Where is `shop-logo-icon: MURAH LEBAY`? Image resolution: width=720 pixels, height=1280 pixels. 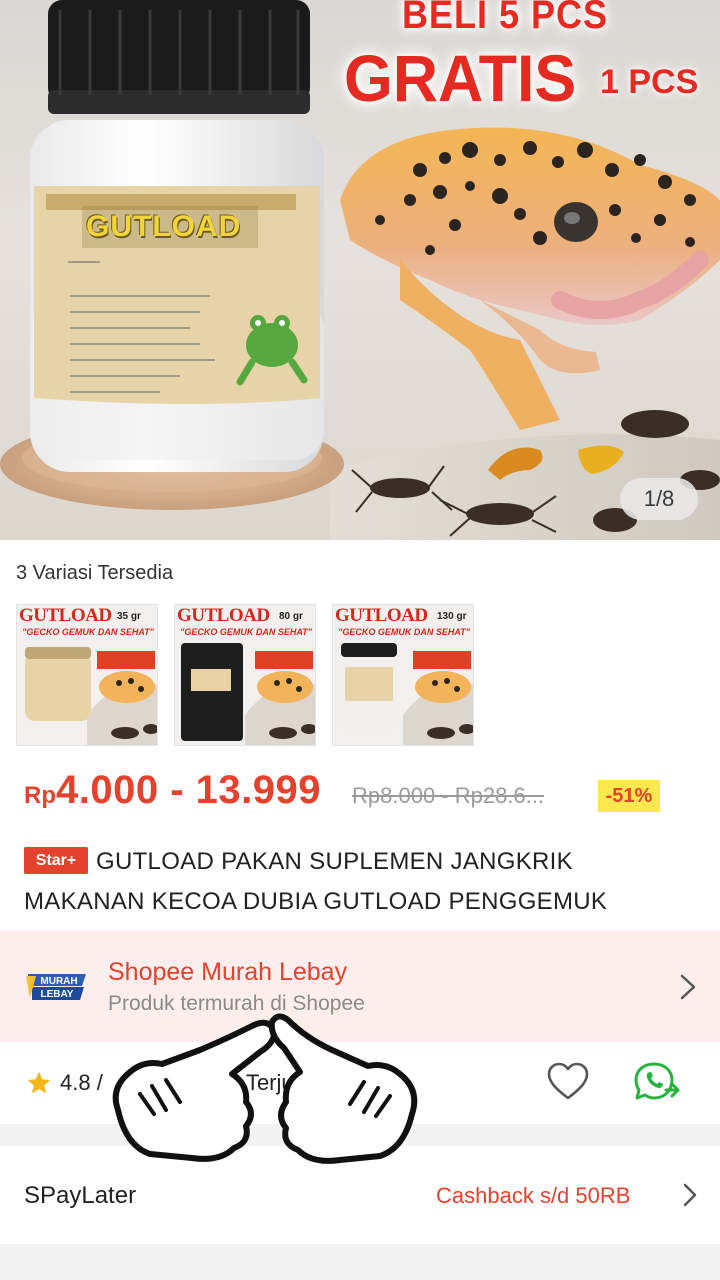 shop-logo-icon: MURAH LEBAY is located at coordinates (56, 987).